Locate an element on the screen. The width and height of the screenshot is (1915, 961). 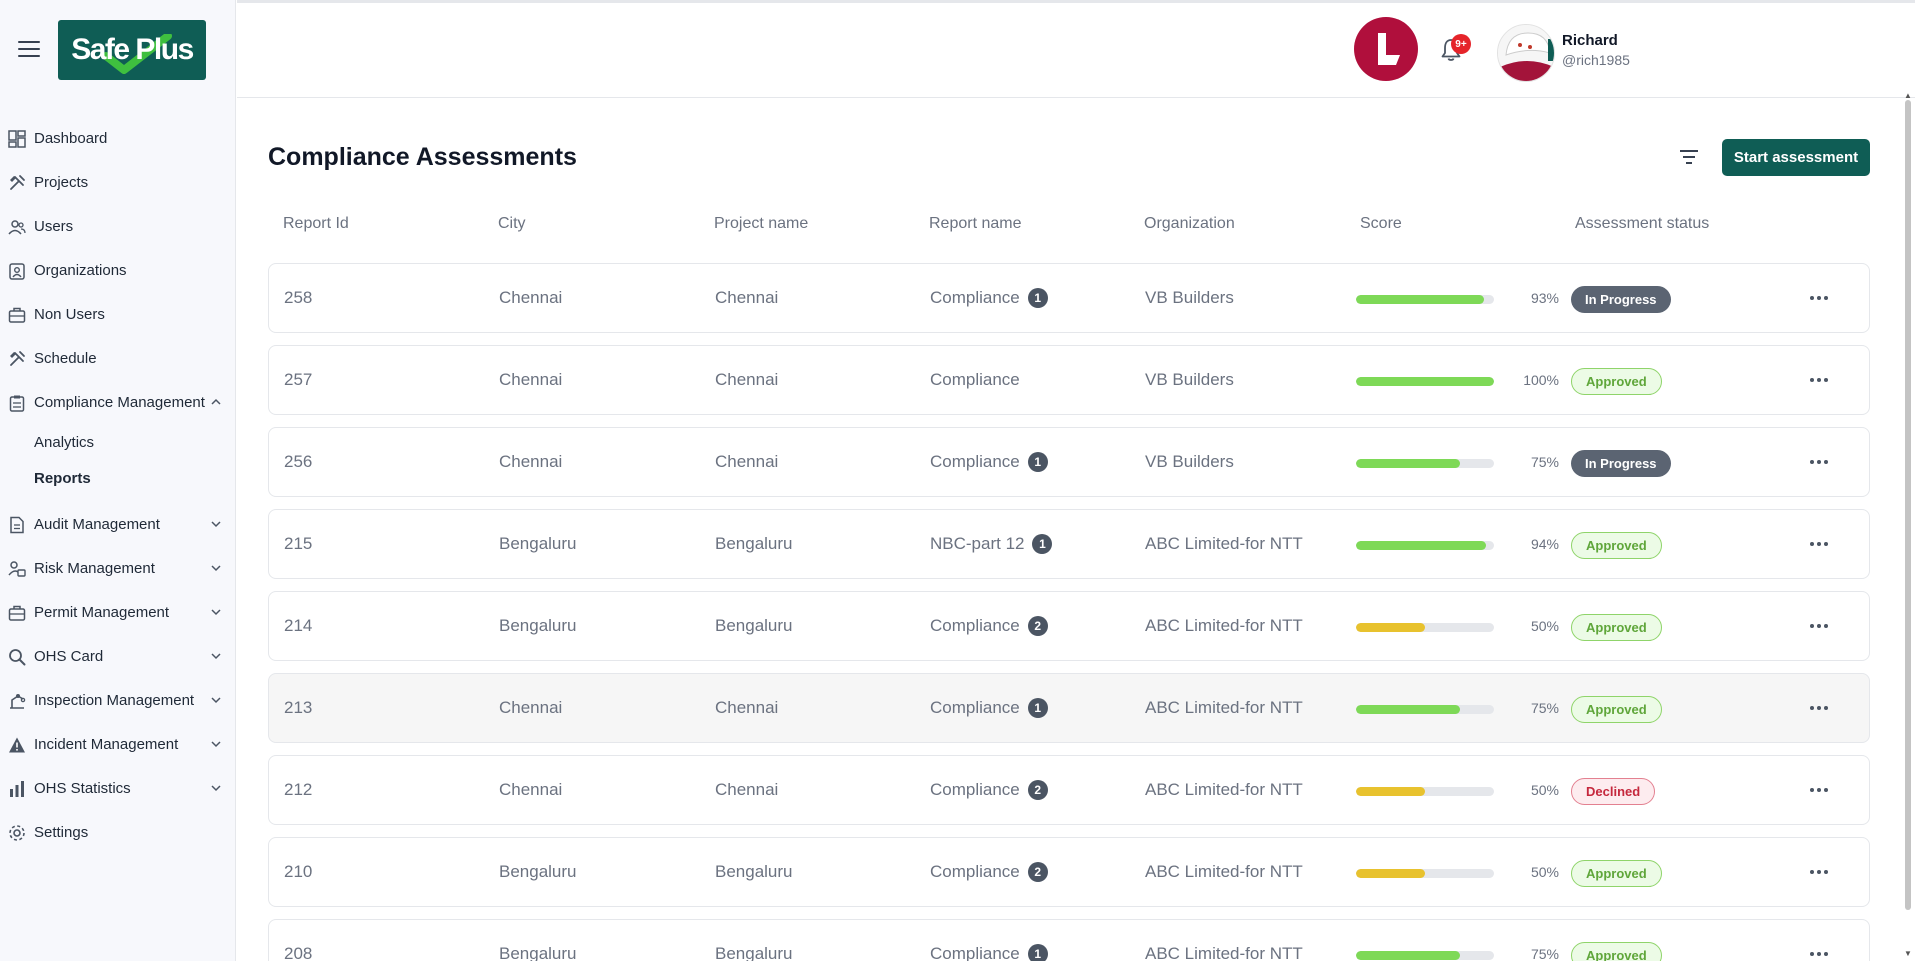
column-header-report-id: Report Id is located at coordinates (316, 224).